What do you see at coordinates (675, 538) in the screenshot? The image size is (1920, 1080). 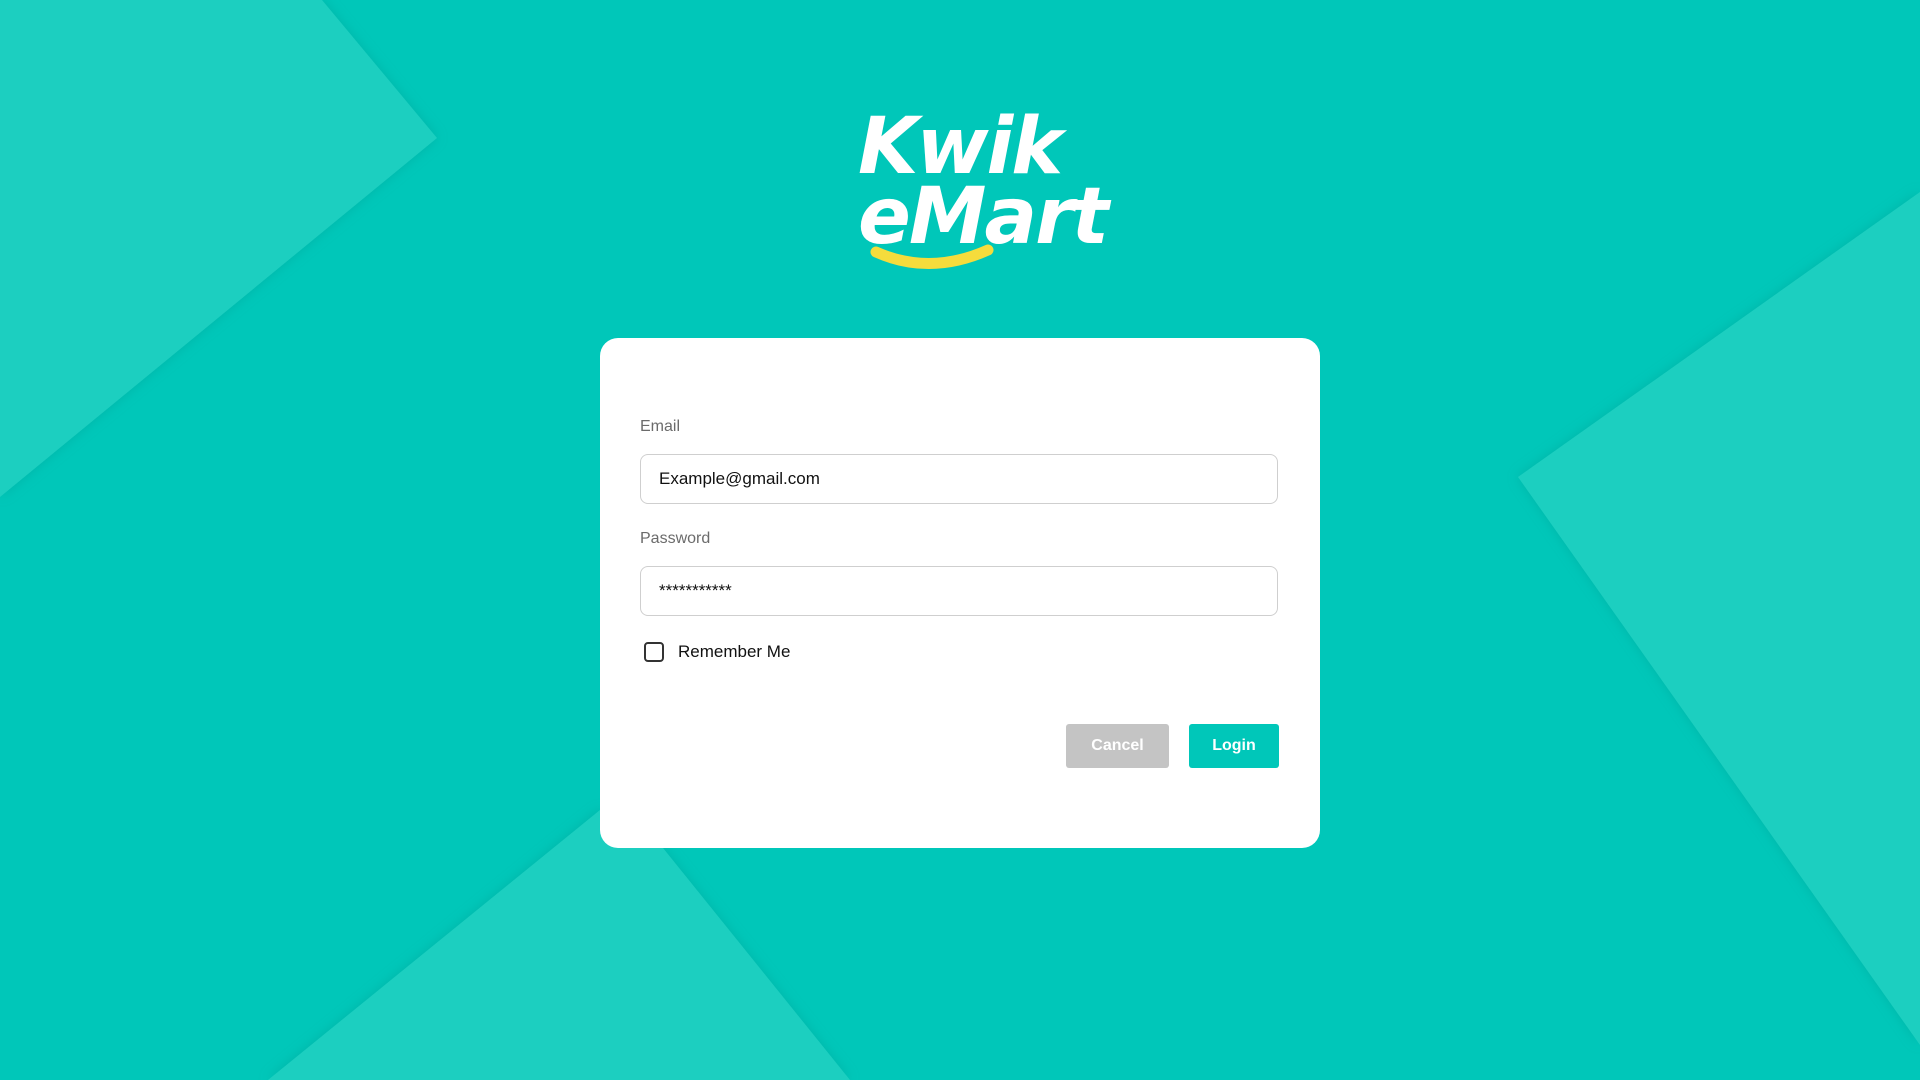 I see `password-label: Password` at bounding box center [675, 538].